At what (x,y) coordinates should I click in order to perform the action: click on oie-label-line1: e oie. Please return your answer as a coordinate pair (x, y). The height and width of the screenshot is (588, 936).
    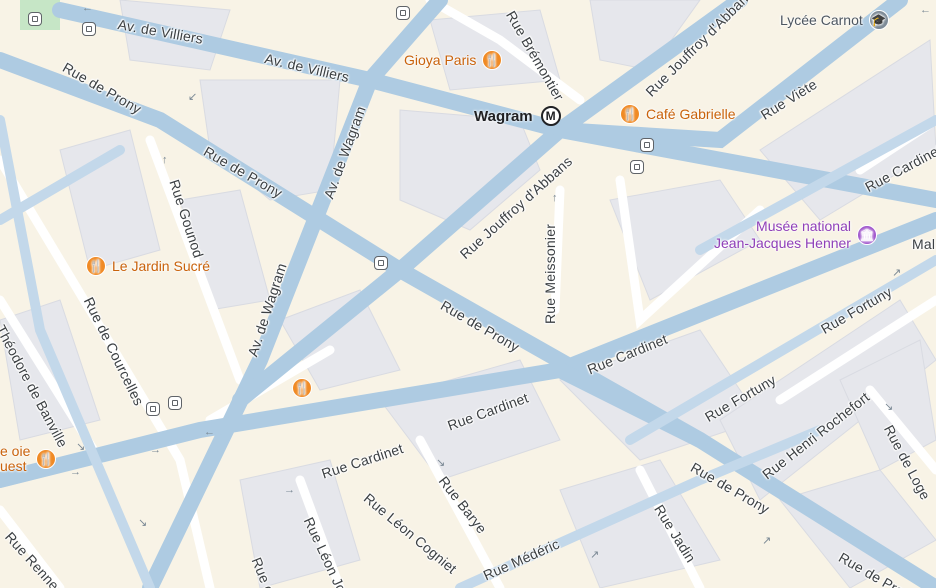
    Looking at the image, I should click on (15, 451).